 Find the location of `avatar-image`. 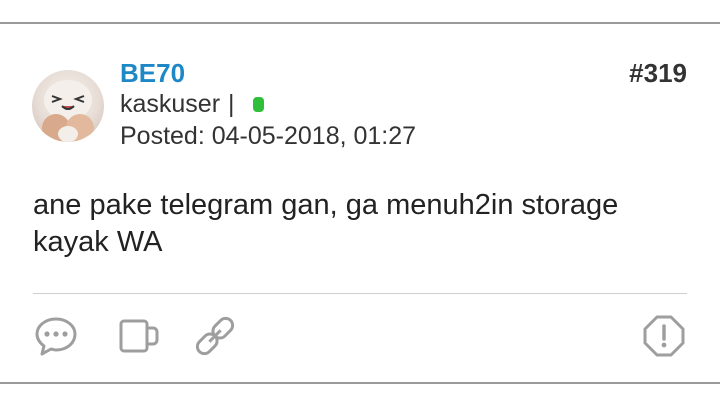

avatar-image is located at coordinates (68, 111).